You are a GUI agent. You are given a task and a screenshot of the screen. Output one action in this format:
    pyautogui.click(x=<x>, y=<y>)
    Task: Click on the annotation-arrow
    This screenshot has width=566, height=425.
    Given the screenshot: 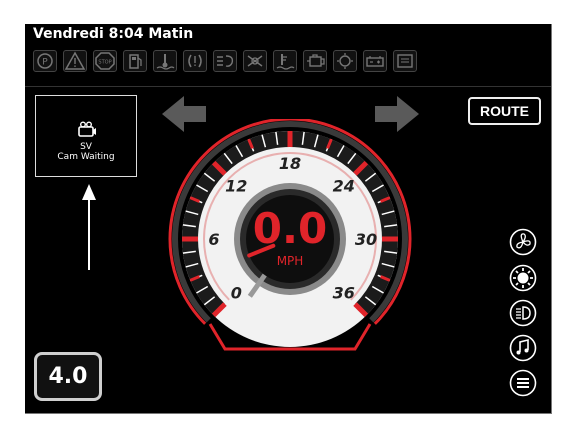 What is the action you would take?
    pyautogui.click(x=89, y=227)
    